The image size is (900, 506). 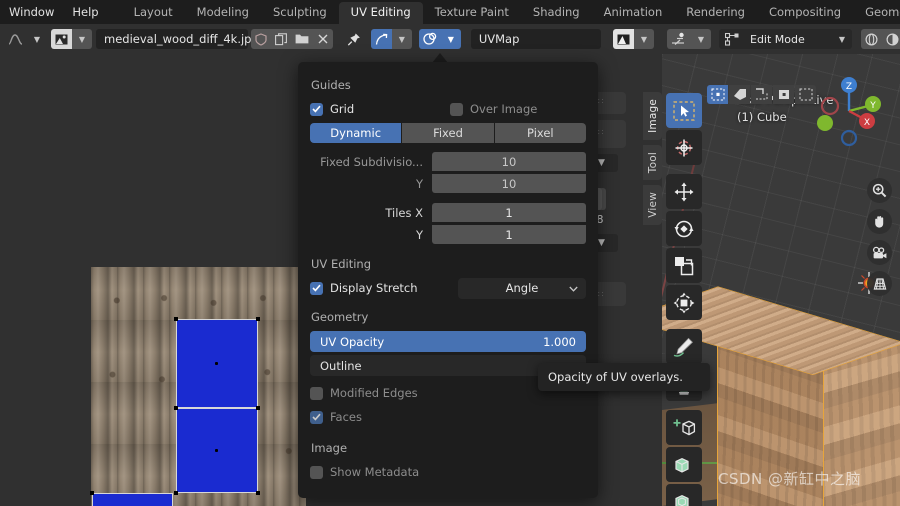 What do you see at coordinates (679, 39) in the screenshot?
I see `3d-viewport-icon` at bounding box center [679, 39].